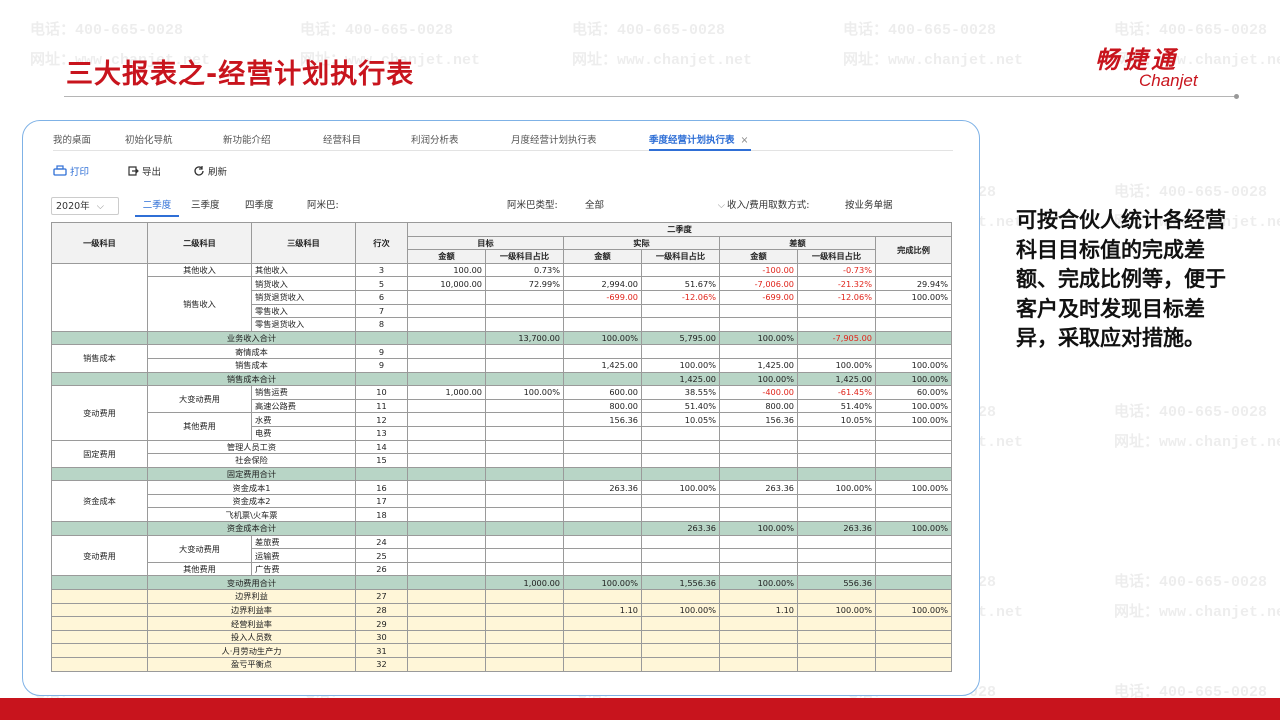 The width and height of the screenshot is (1280, 720). Describe the element at coordinates (836, 297) in the screenshot. I see `cell-diff-ratio: -12.06%` at that location.